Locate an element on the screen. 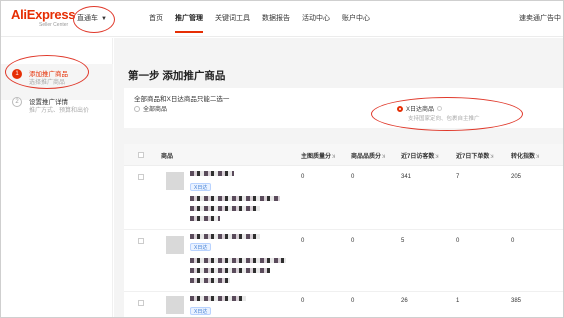 Image resolution: width=564 pixels, height=318 pixels. nav-item-home: 首页 is located at coordinates (156, 19).